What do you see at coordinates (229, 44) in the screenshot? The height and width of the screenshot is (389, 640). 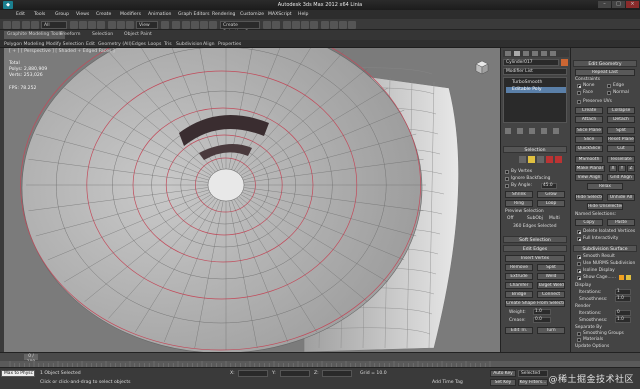 I see `panel-properties: Properties` at bounding box center [229, 44].